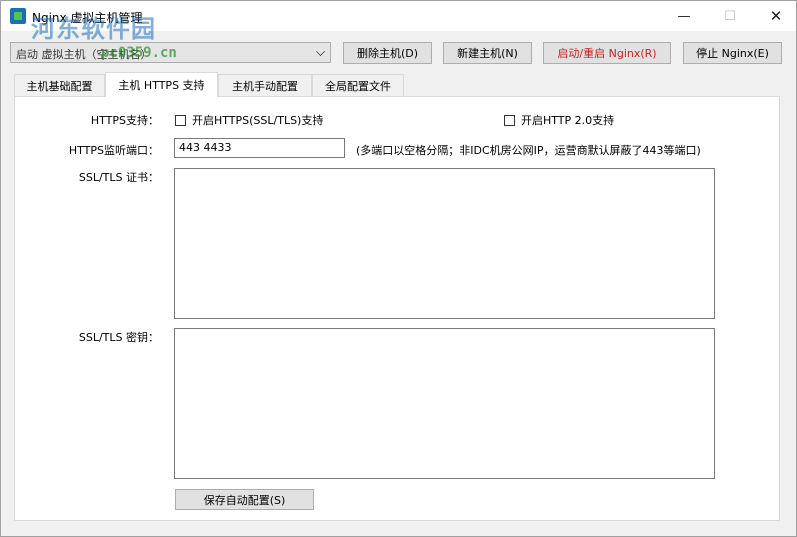  What do you see at coordinates (113, 150) in the screenshot?
I see `https-port-label: HTTPS监听端口：` at bounding box center [113, 150].